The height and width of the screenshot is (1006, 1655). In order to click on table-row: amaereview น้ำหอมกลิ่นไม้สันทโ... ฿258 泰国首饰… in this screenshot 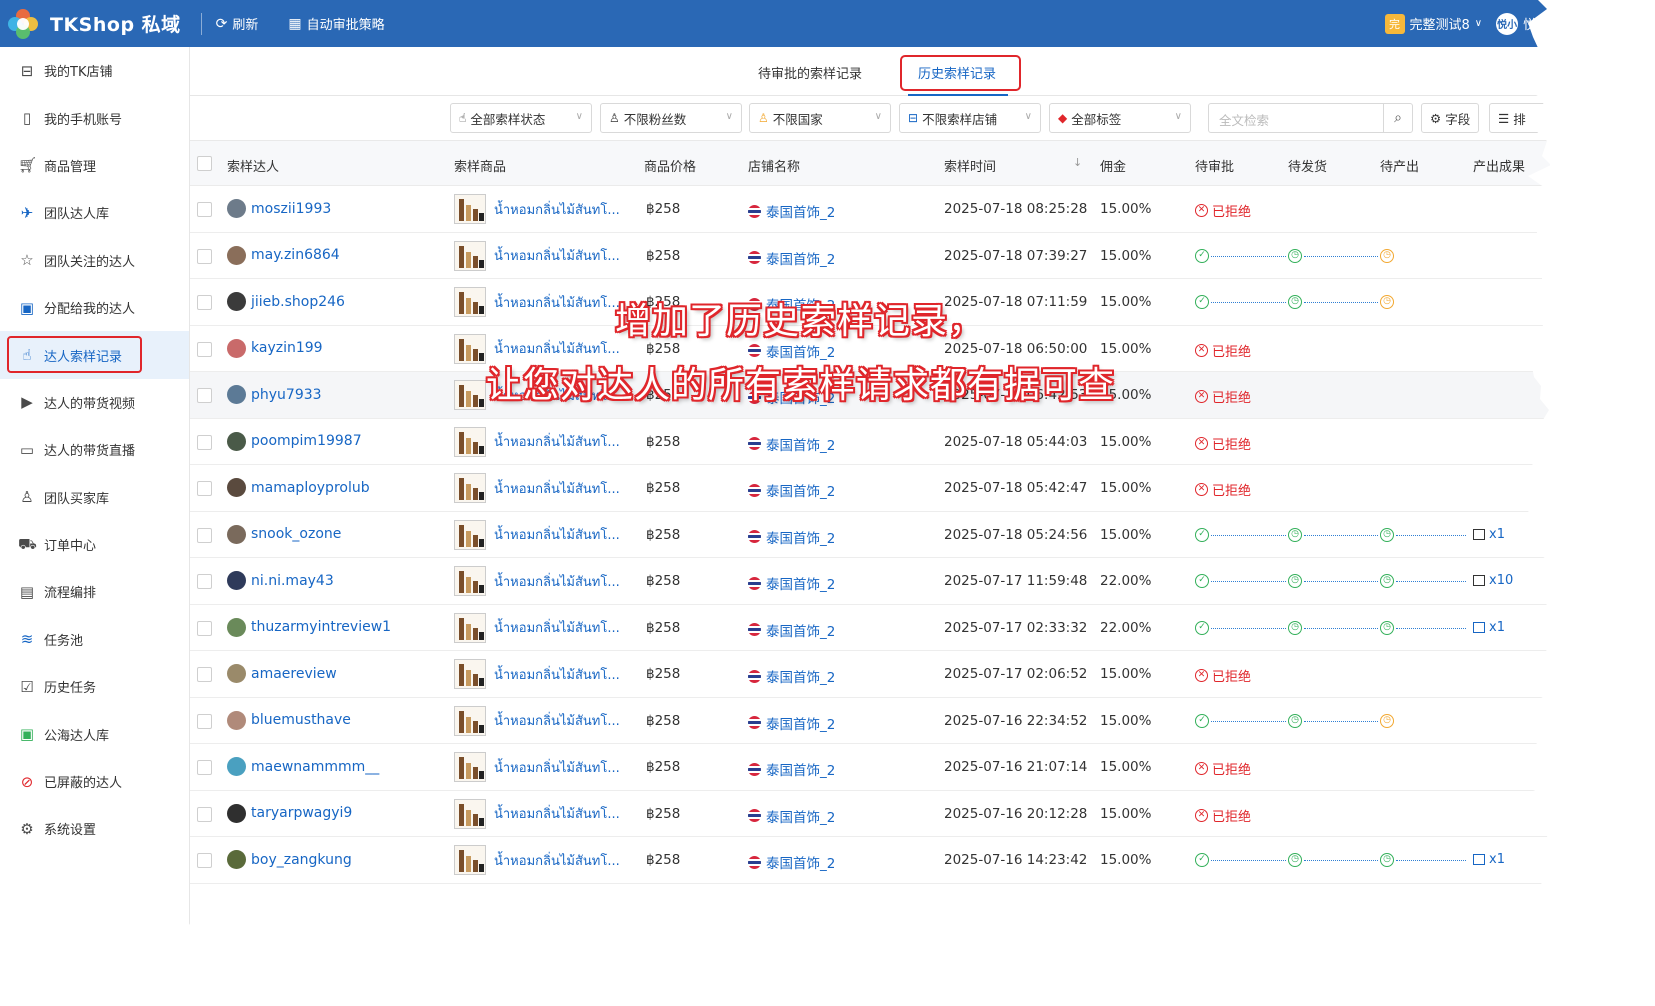, I will do `click(870, 674)`.